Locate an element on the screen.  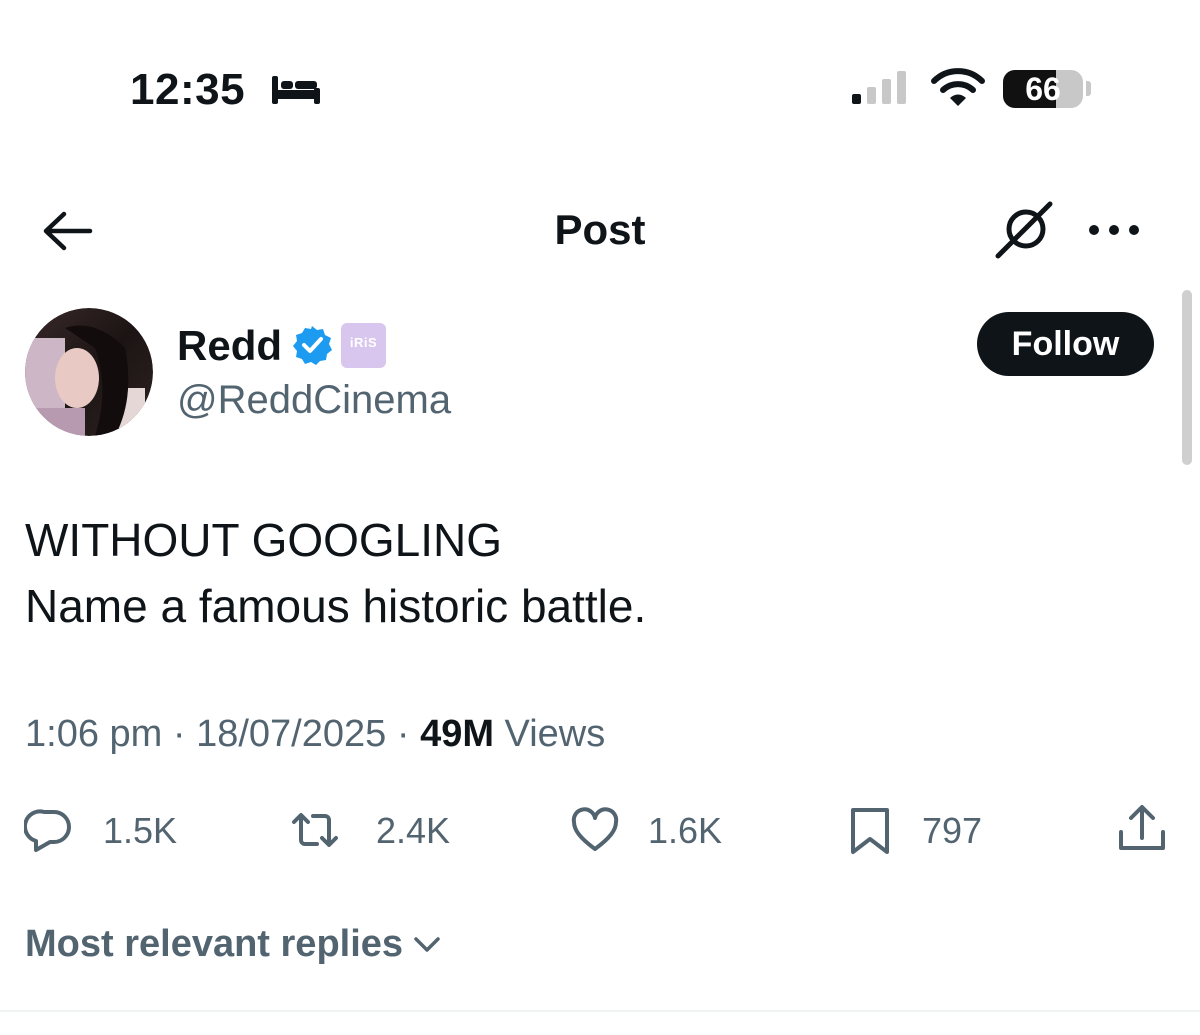
replies-sort-dropdown: Most relevant replies is located at coordinates (233, 944).